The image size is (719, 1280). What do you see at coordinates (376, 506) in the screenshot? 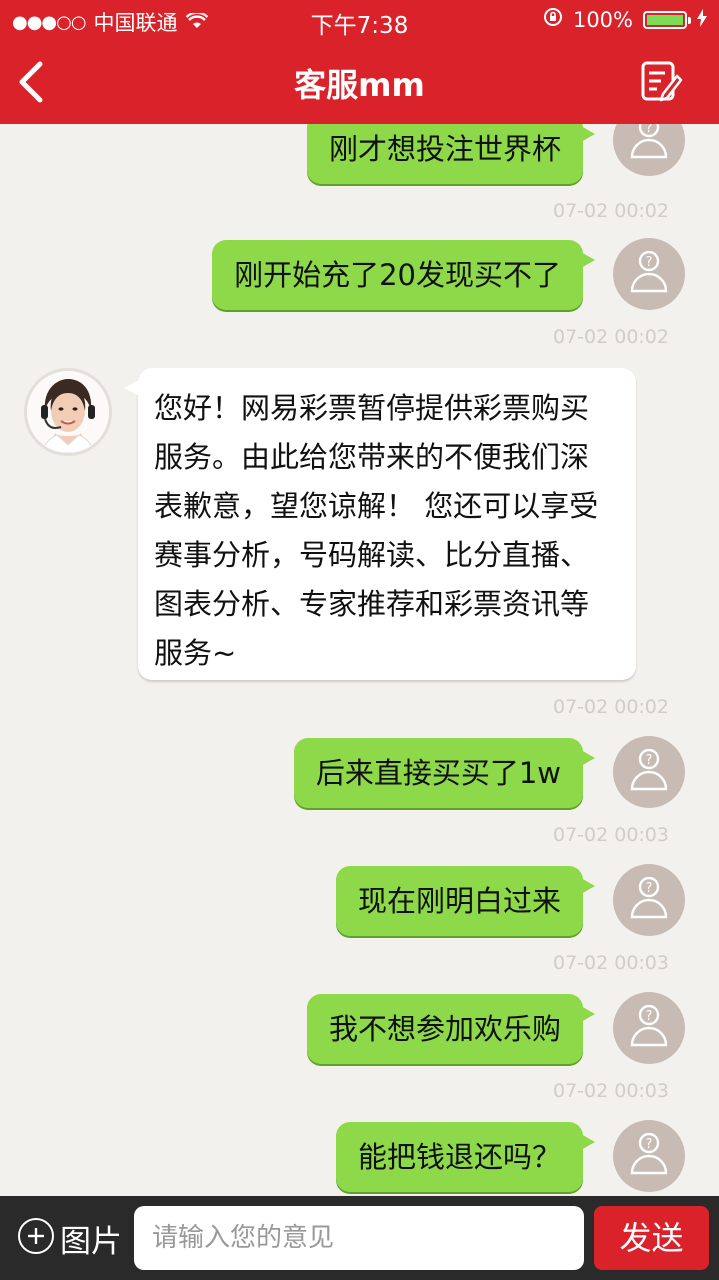
I see `message-line: 表歉意，望您谅解！ 您还可以享受` at bounding box center [376, 506].